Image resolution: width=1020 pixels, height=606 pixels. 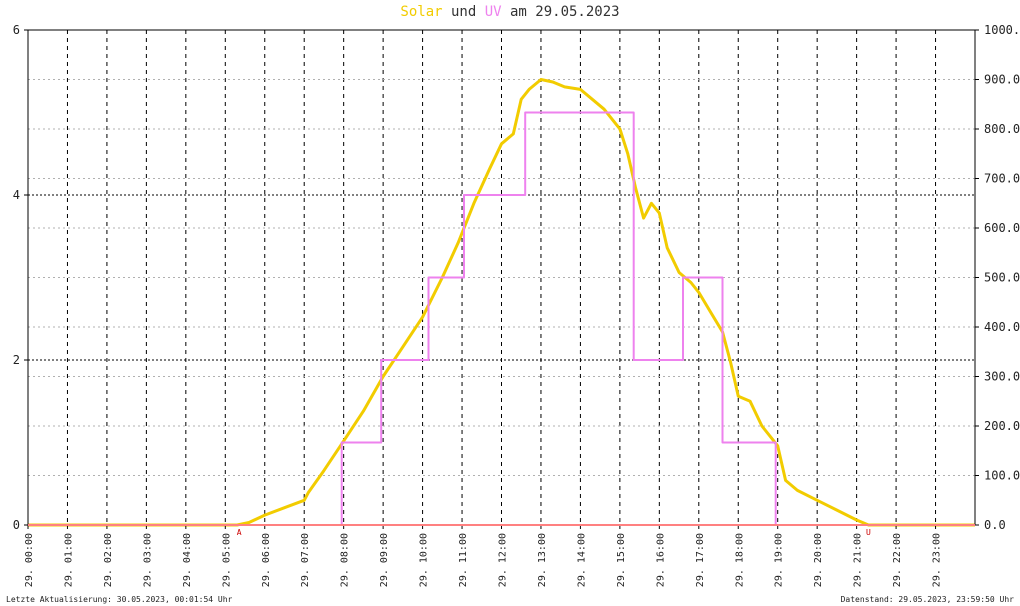 I want to click on right-tick-label: 600.0, so click(x=1002, y=228).